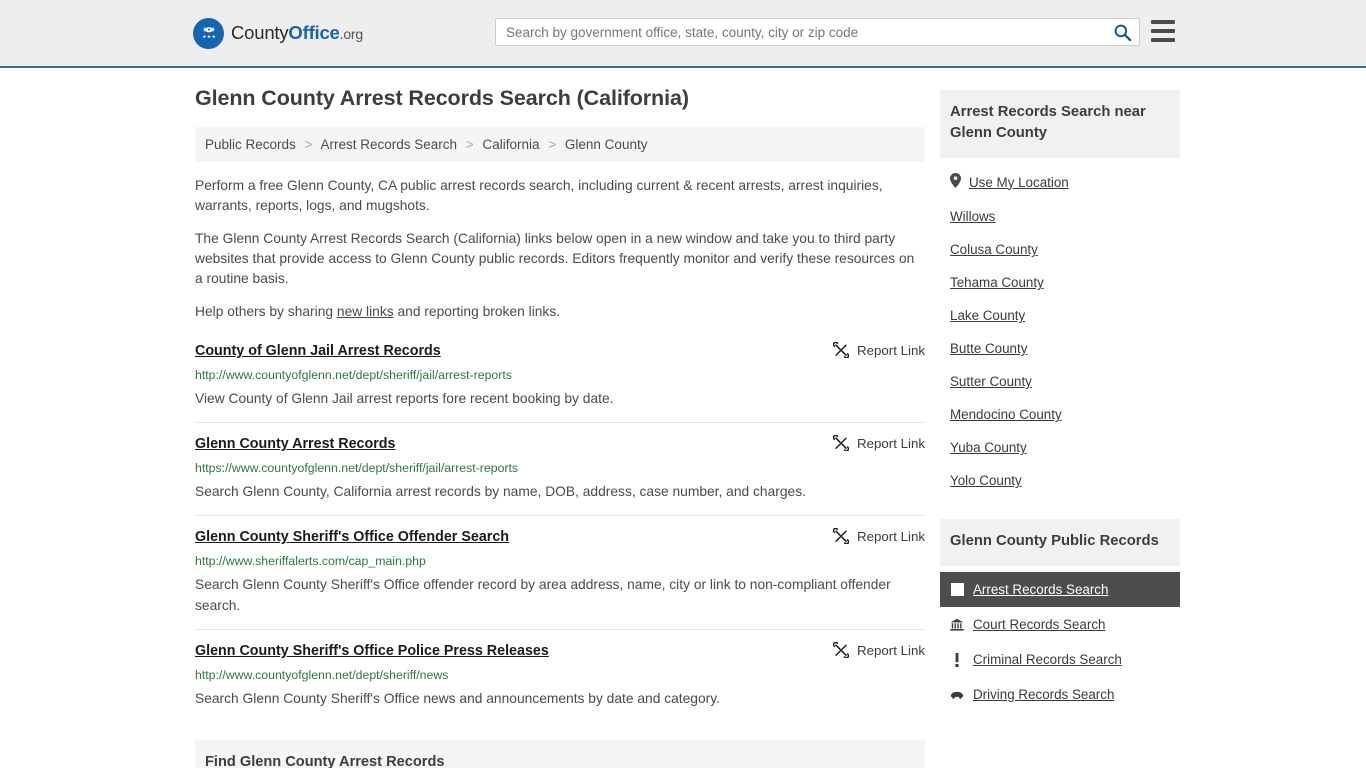  I want to click on near-place-link: Mendocino County, so click(1006, 414).